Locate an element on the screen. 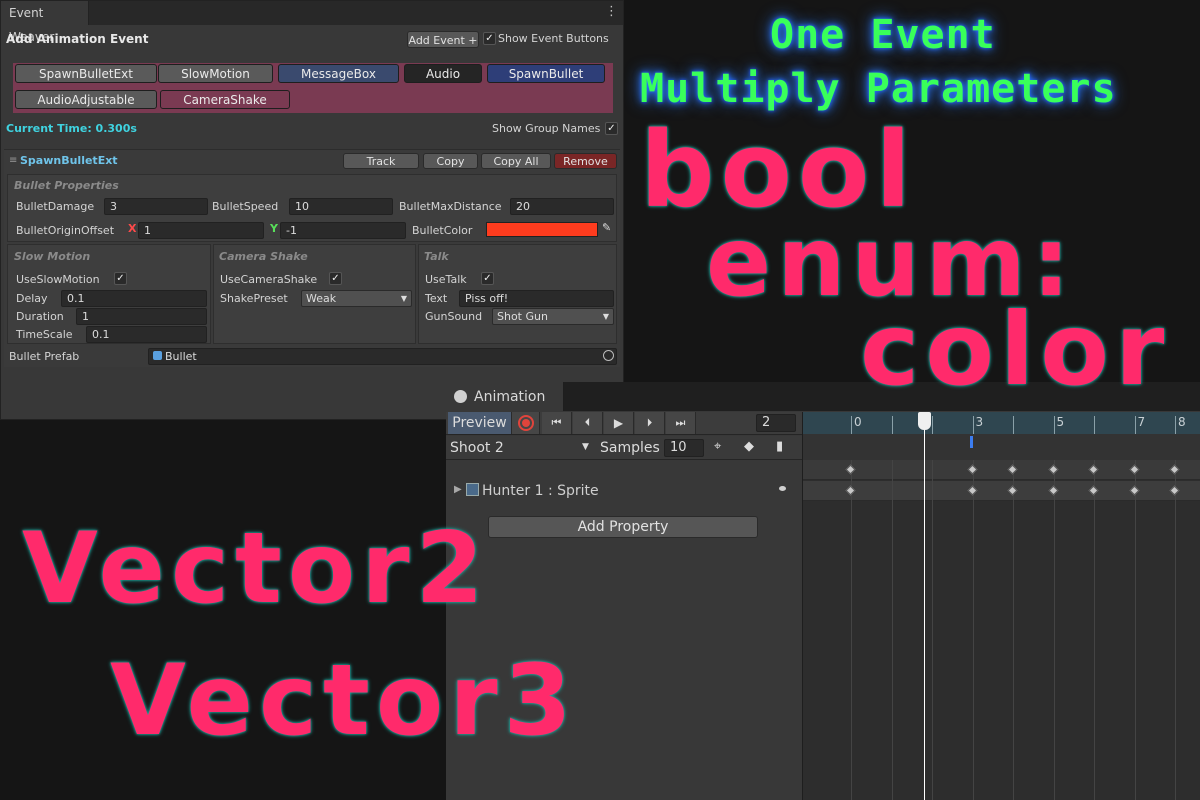  property-name: Hunter 1 : Sprite is located at coordinates (540, 491).